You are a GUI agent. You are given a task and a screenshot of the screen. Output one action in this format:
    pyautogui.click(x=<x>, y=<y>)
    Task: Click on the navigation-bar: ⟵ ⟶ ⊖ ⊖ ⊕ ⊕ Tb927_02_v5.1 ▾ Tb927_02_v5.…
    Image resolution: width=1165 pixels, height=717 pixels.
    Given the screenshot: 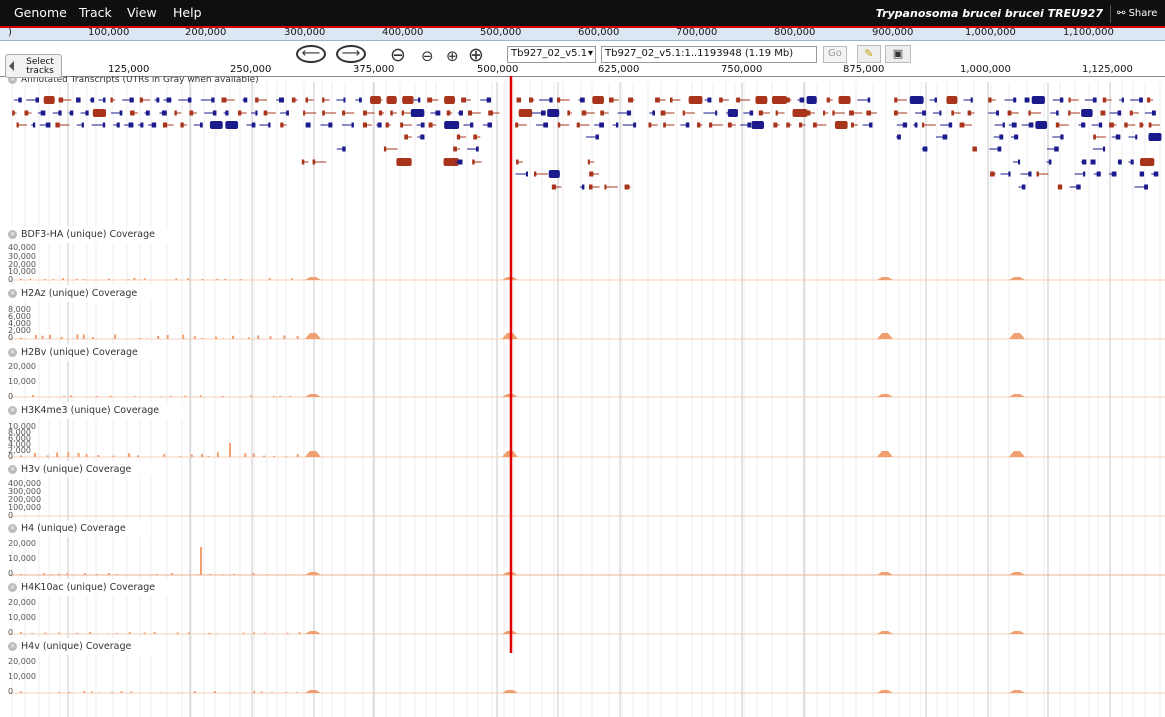 What is the action you would take?
    pyautogui.click(x=582, y=53)
    